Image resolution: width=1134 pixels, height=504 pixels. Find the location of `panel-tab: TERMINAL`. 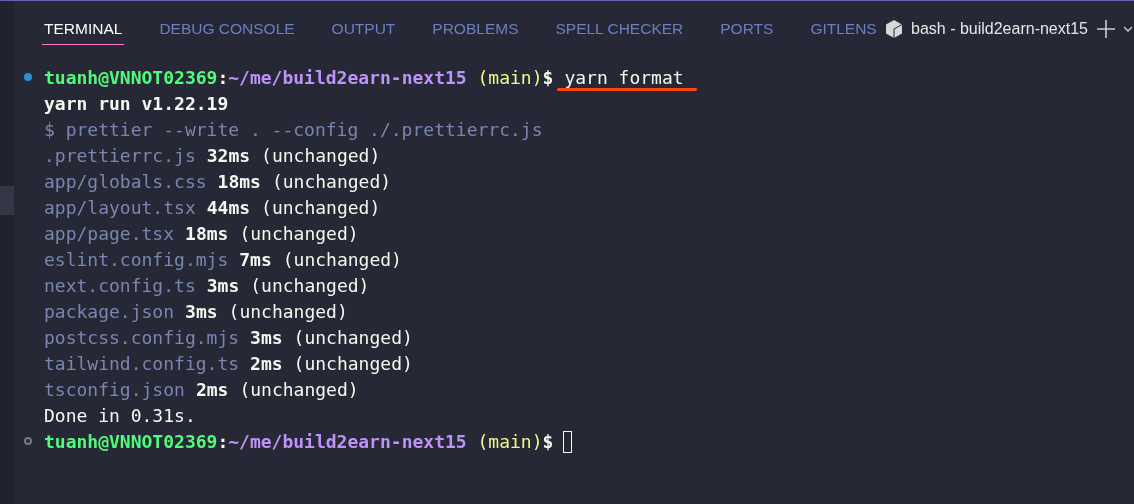

panel-tab: TERMINAL is located at coordinates (83, 29).